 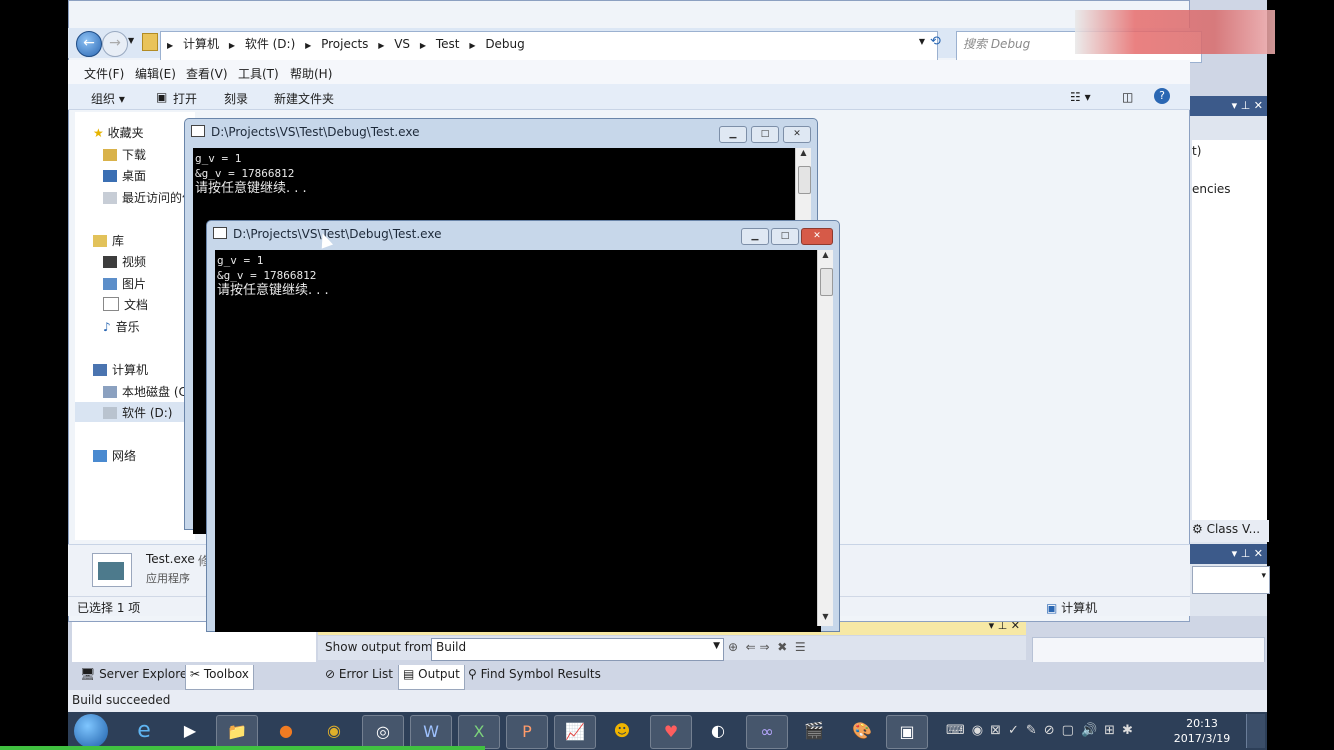 What do you see at coordinates (124, 175) in the screenshot?
I see `nav-desktop: 桌面` at bounding box center [124, 175].